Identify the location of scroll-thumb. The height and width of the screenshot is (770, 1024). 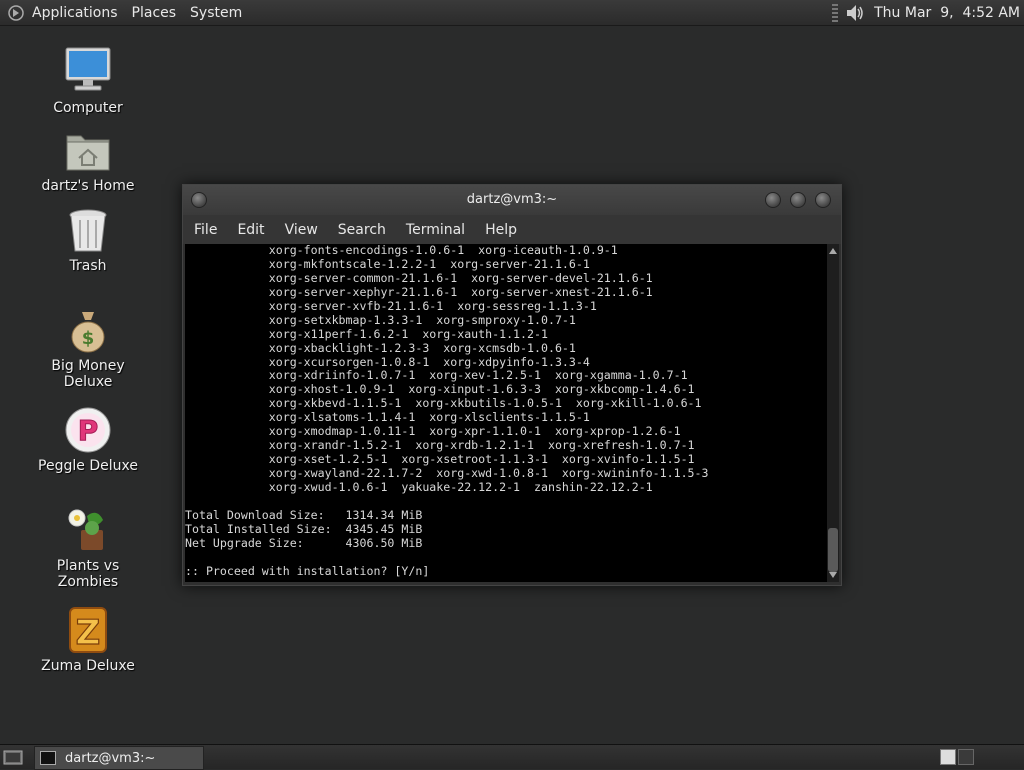
(833, 550).